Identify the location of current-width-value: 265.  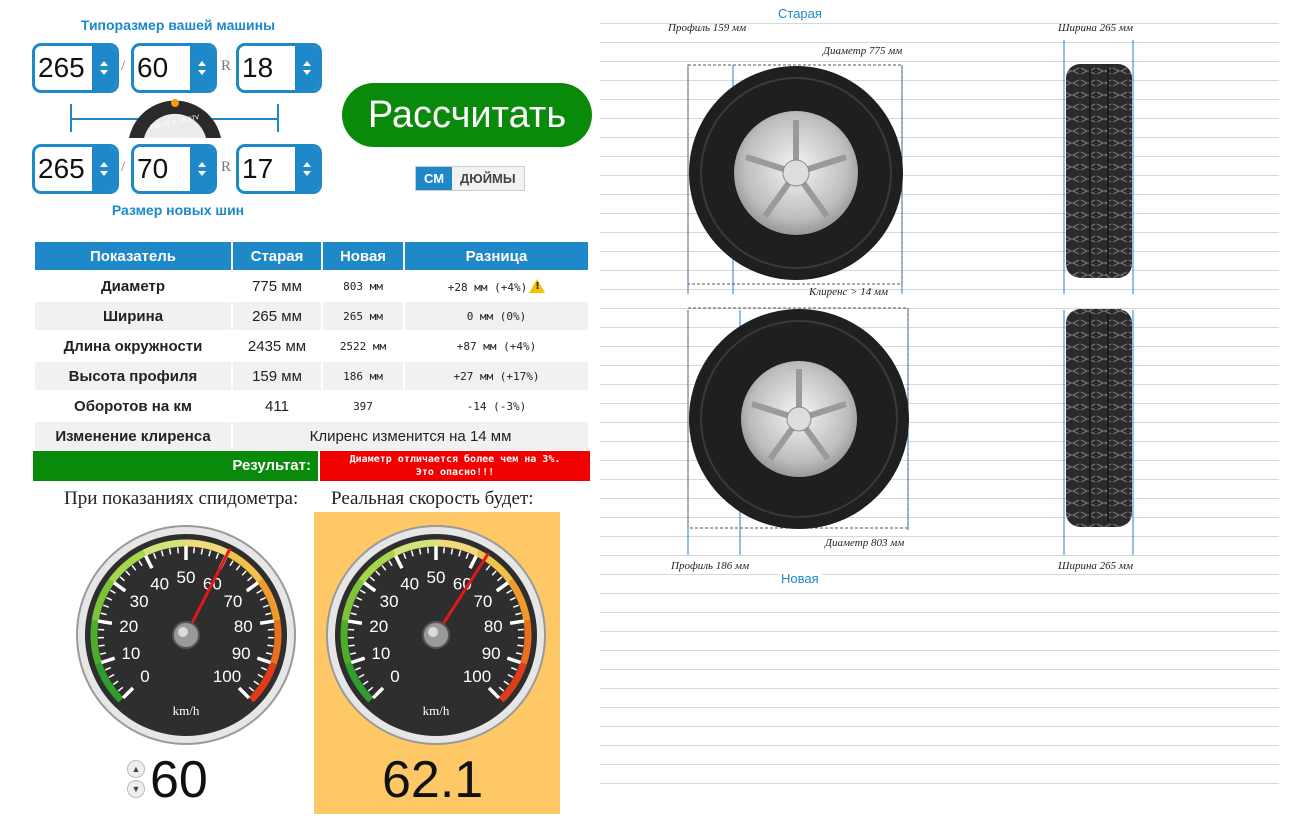
(61, 67).